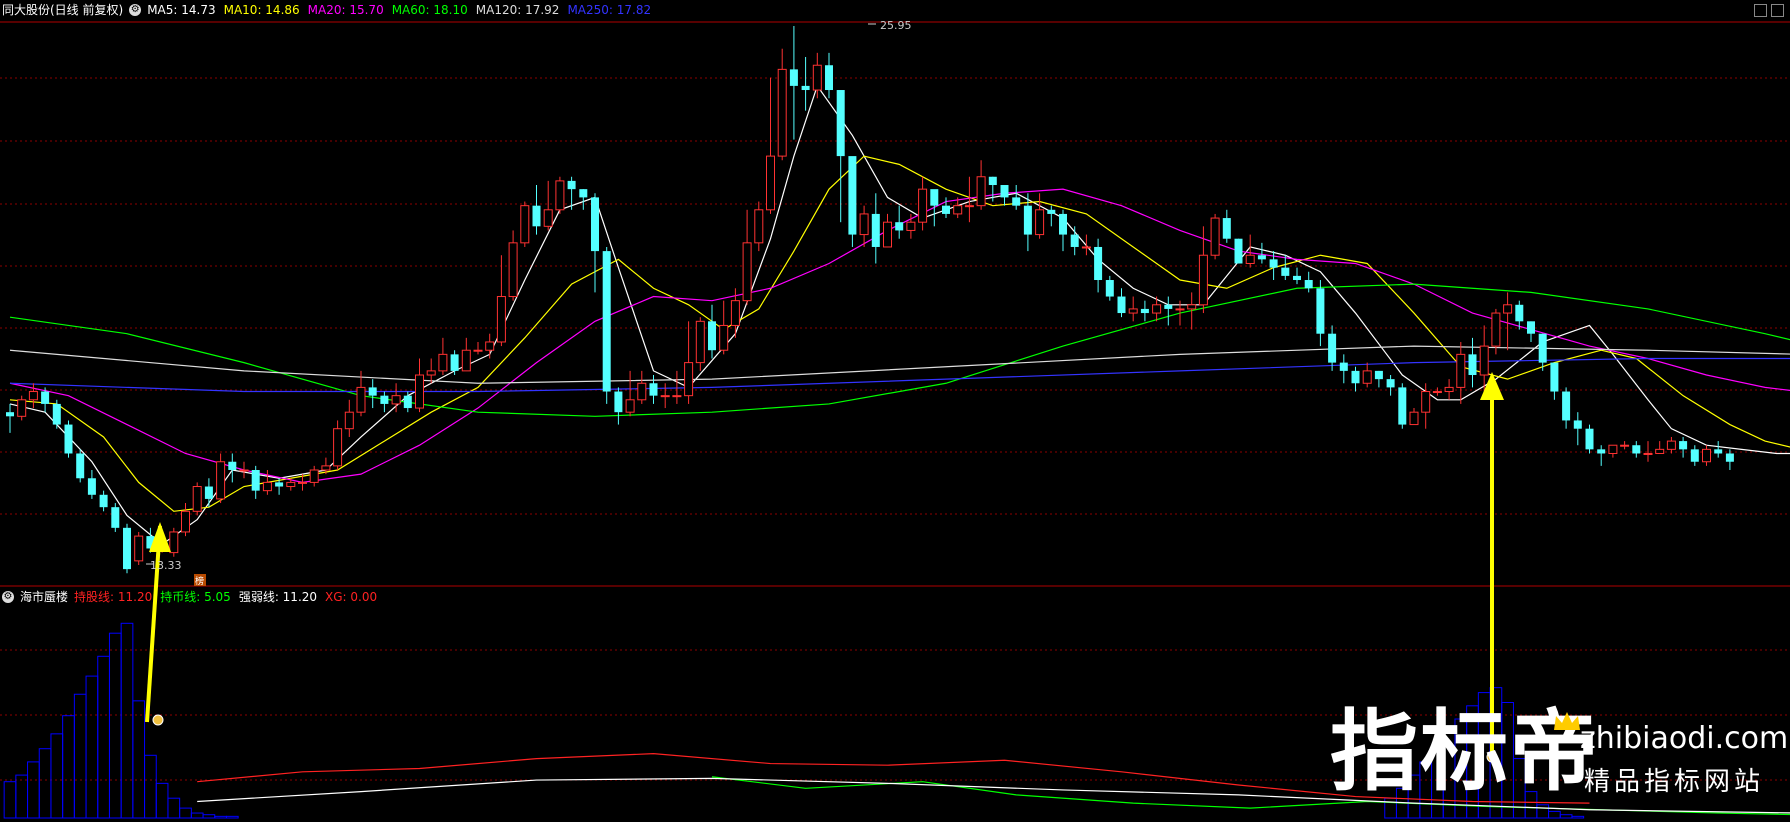 The width and height of the screenshot is (1790, 822). Describe the element at coordinates (199, 581) in the screenshot. I see `rank-tag-label: 榜` at that location.